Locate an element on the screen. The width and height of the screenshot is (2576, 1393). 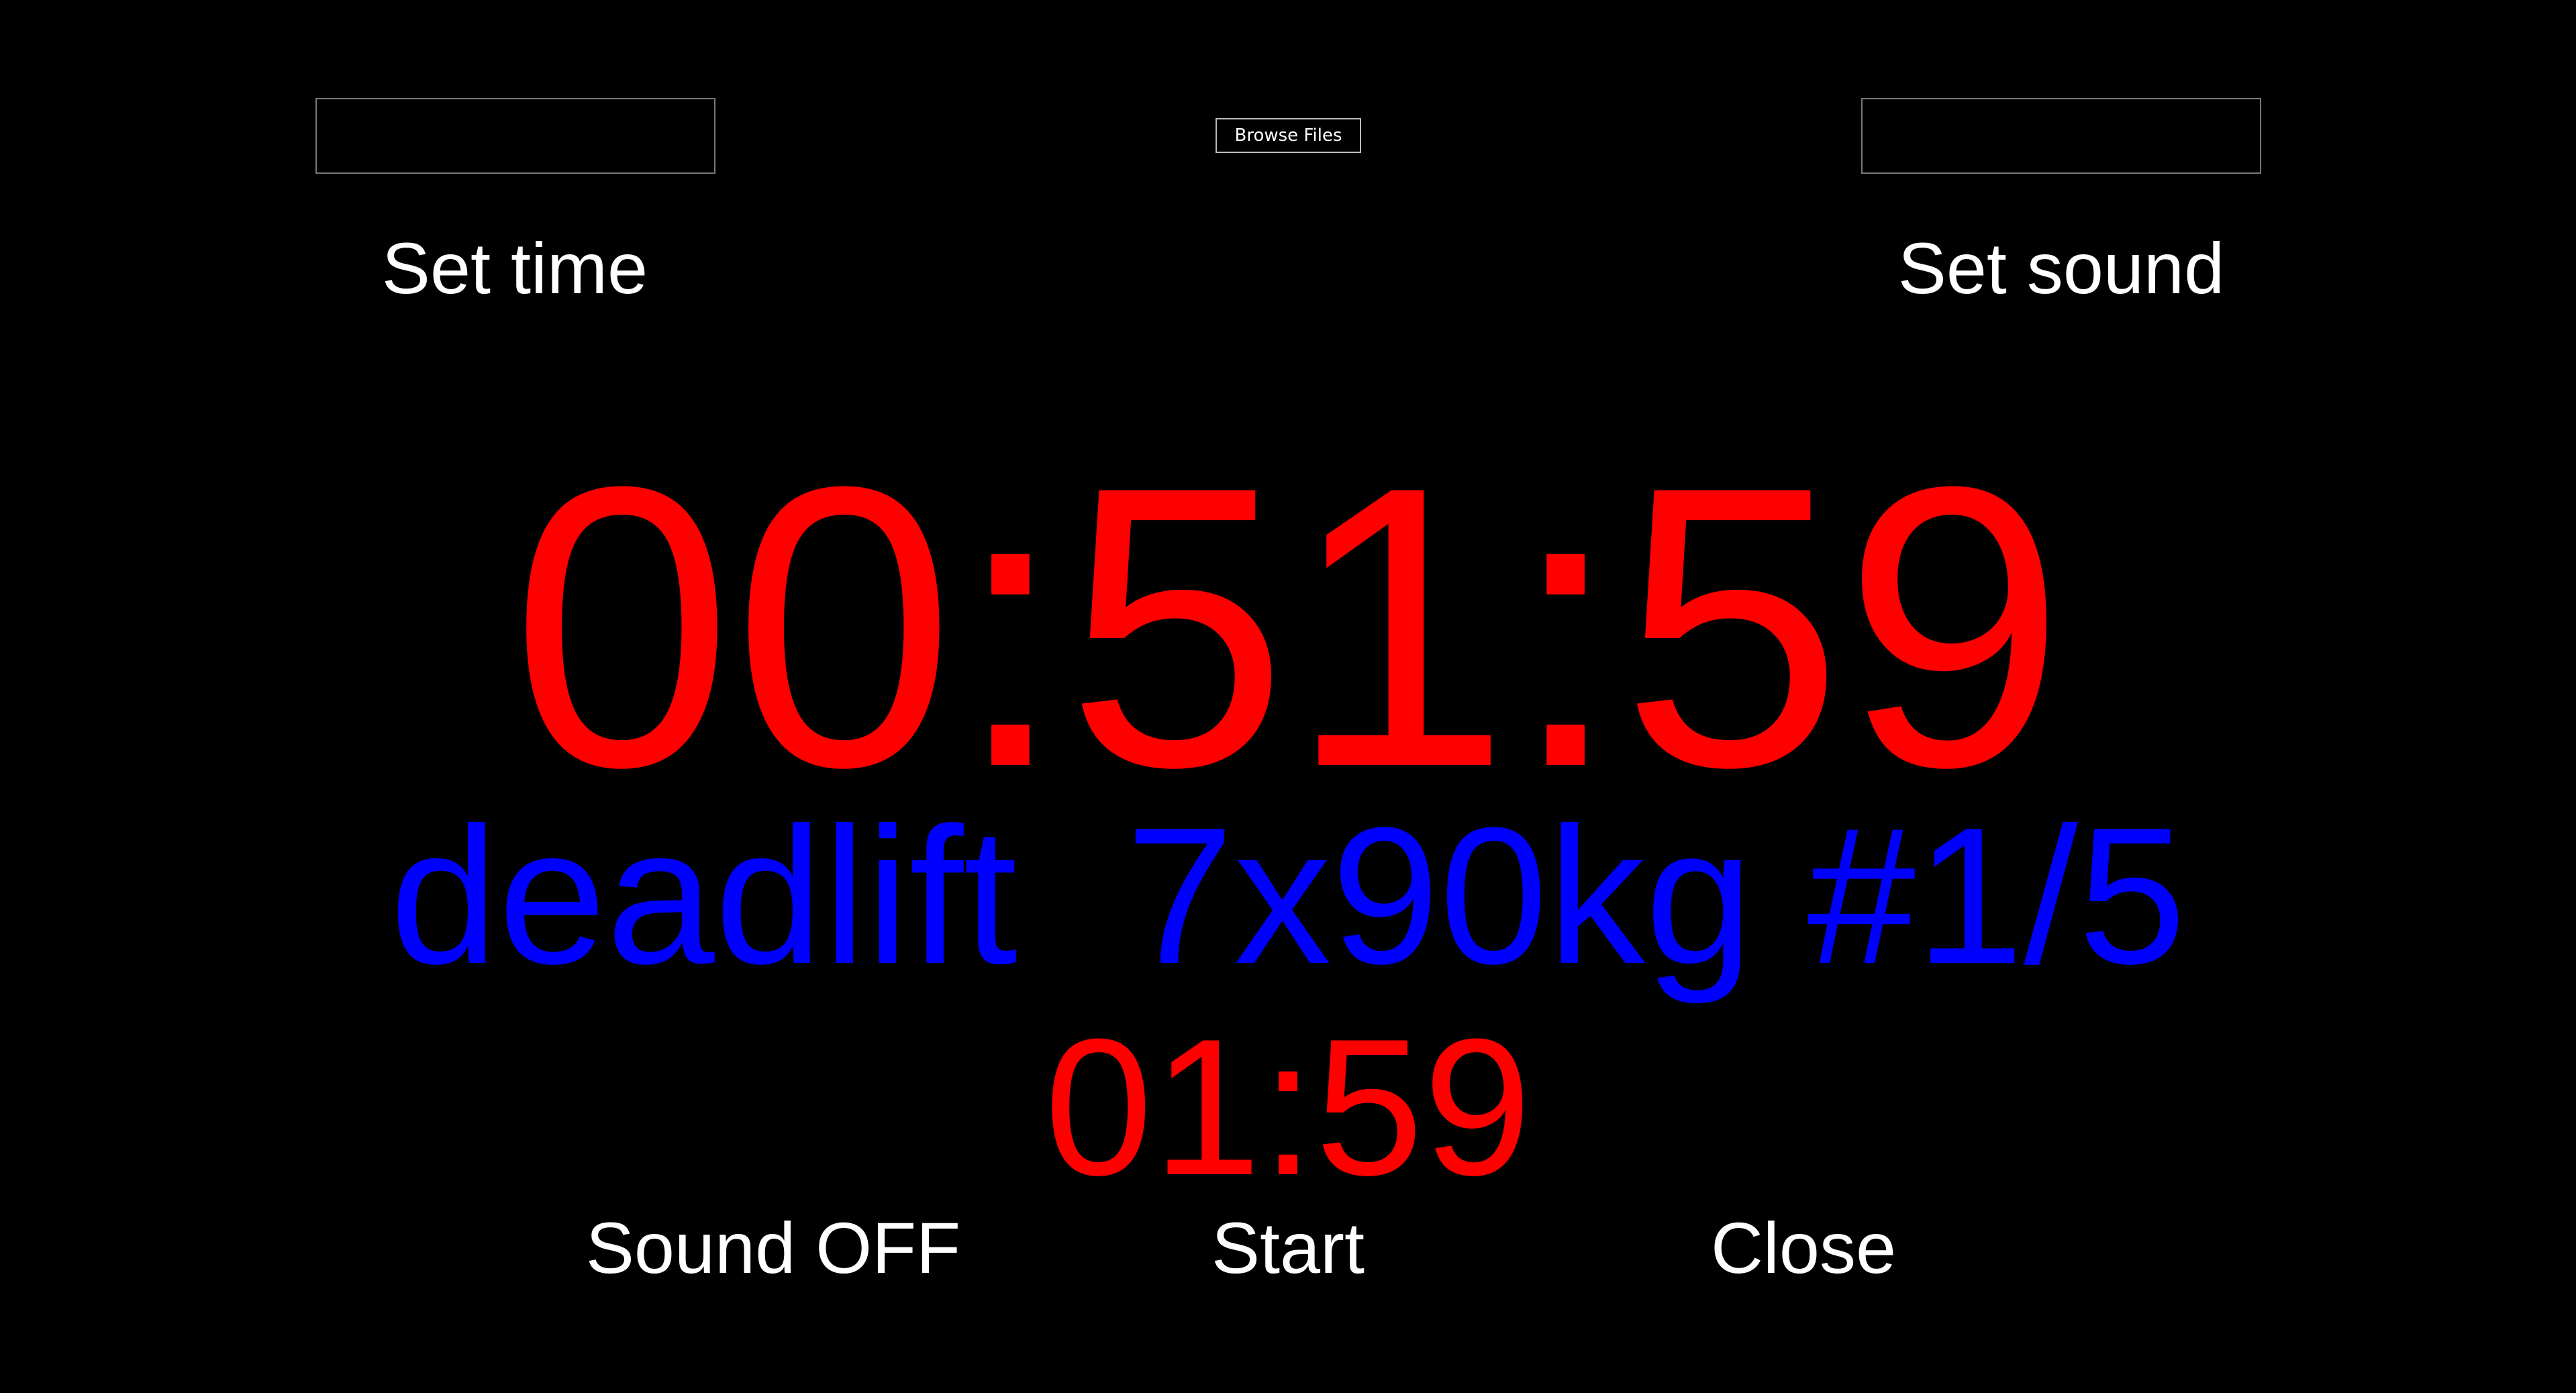
close-button: Close is located at coordinates (1803, 1248).